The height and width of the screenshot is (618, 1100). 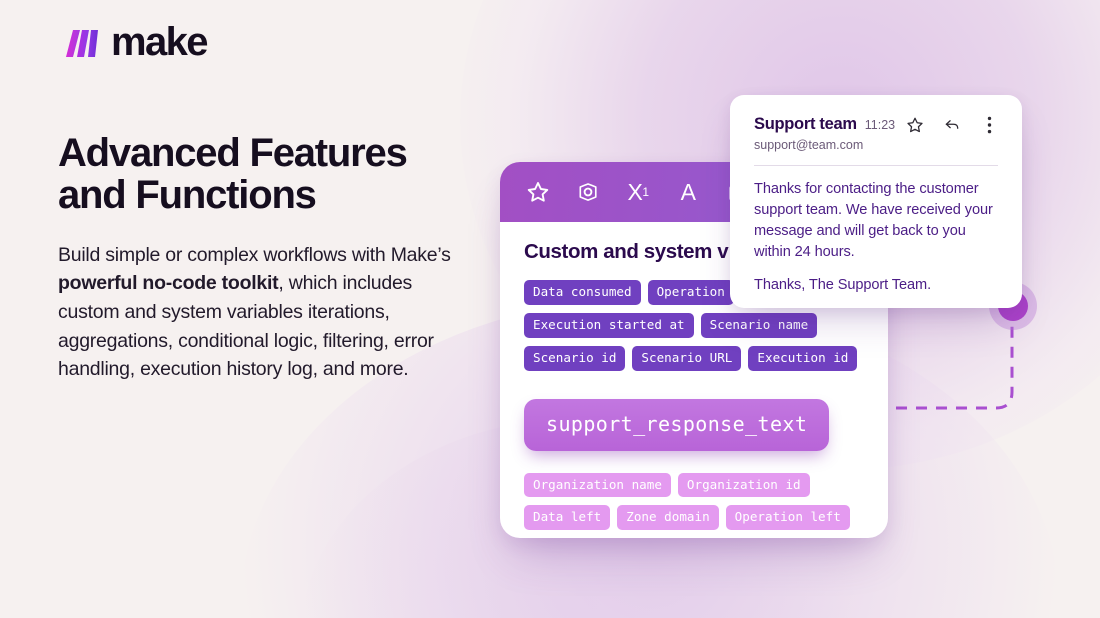 I want to click on email-header: Support team 11:23, so click(x=876, y=124).